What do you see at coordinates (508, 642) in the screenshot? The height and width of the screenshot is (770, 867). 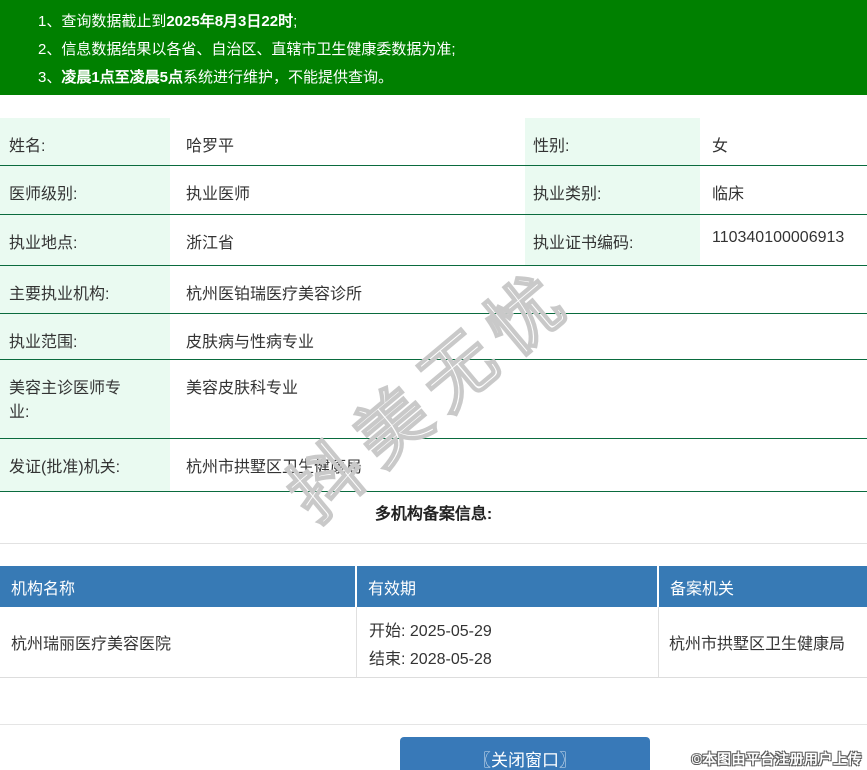 I see `validity-cell: 开始: 2025-05-29 结束: 2028-05-28` at bounding box center [508, 642].